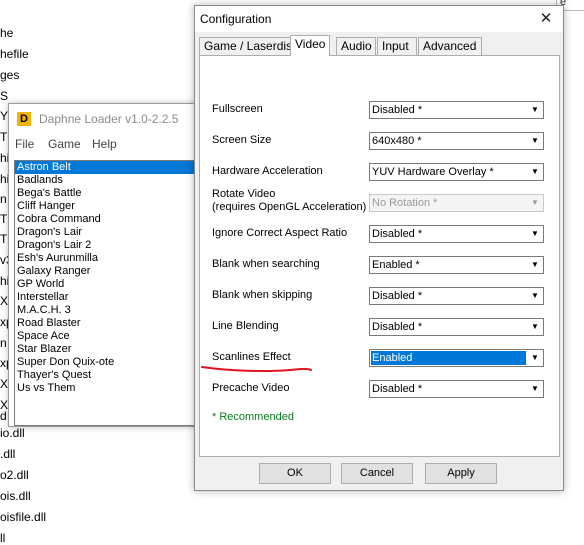 The image size is (584, 545). Describe the element at coordinates (456, 141) in the screenshot. I see `option-dropdown: 640x480 * ▼` at that location.